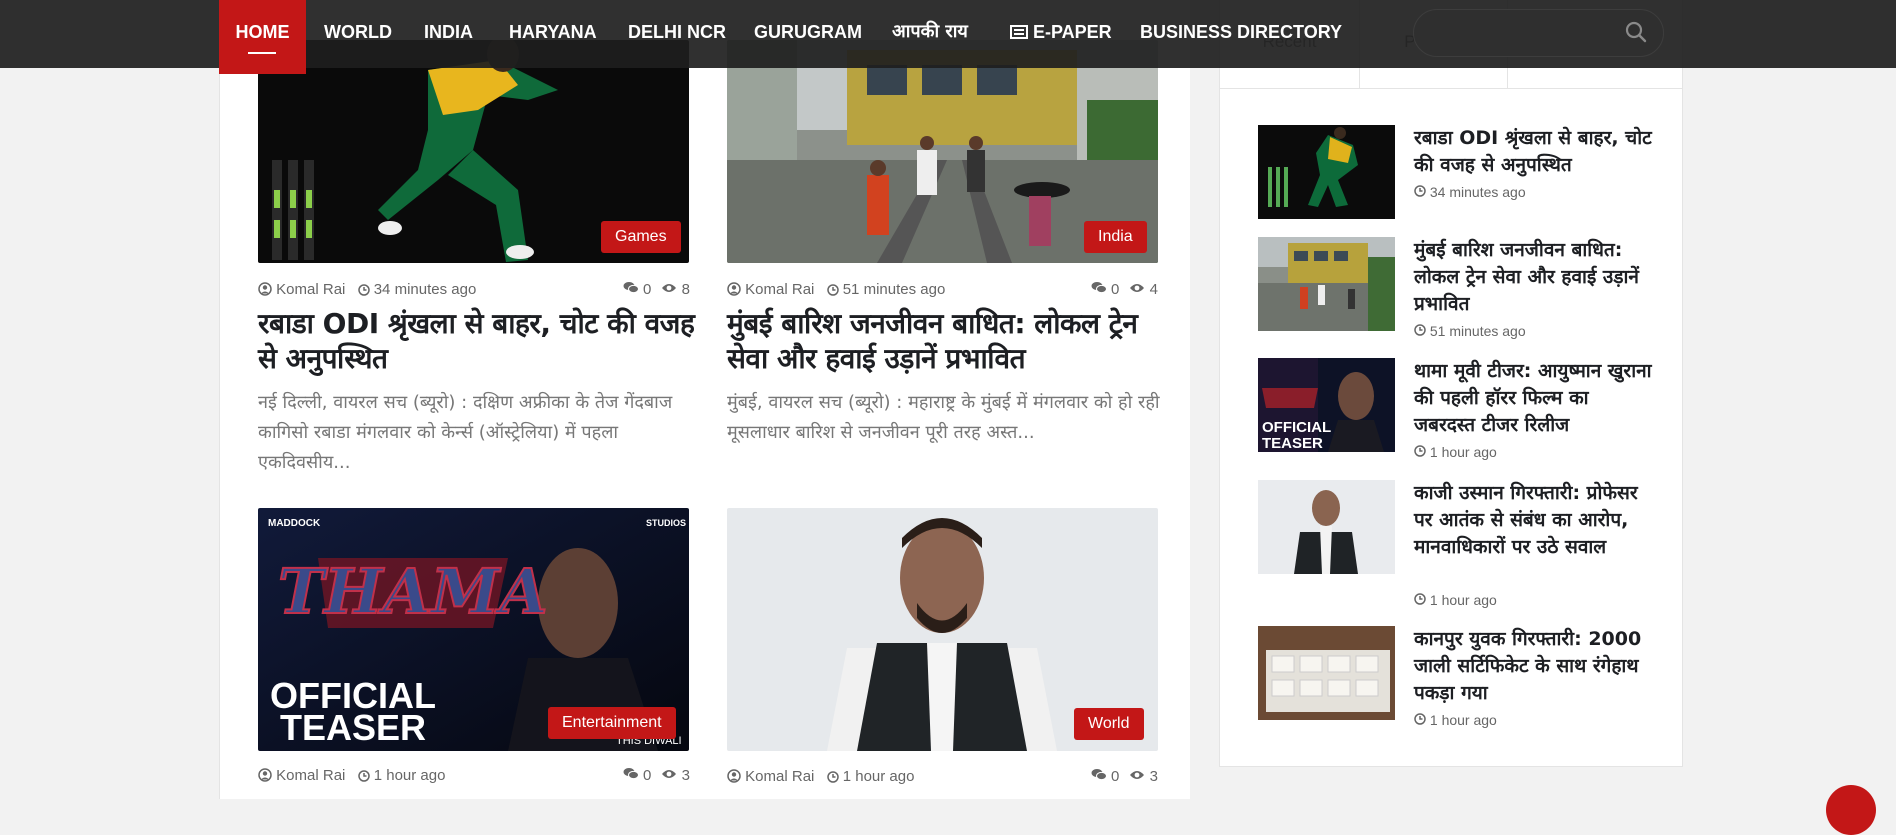  I want to click on post-time: 34 minutes ago, so click(425, 289).